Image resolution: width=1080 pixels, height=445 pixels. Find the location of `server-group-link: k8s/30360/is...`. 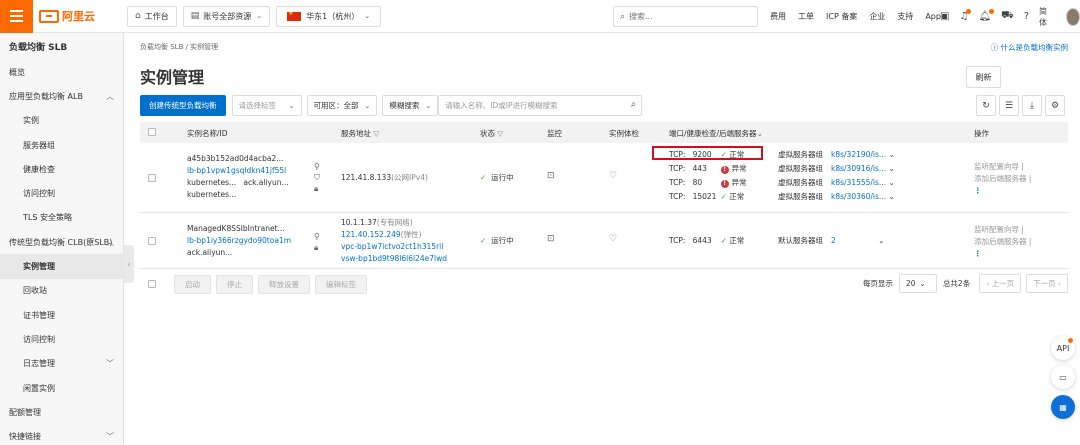

server-group-link: k8s/30360/is... is located at coordinates (858, 196).